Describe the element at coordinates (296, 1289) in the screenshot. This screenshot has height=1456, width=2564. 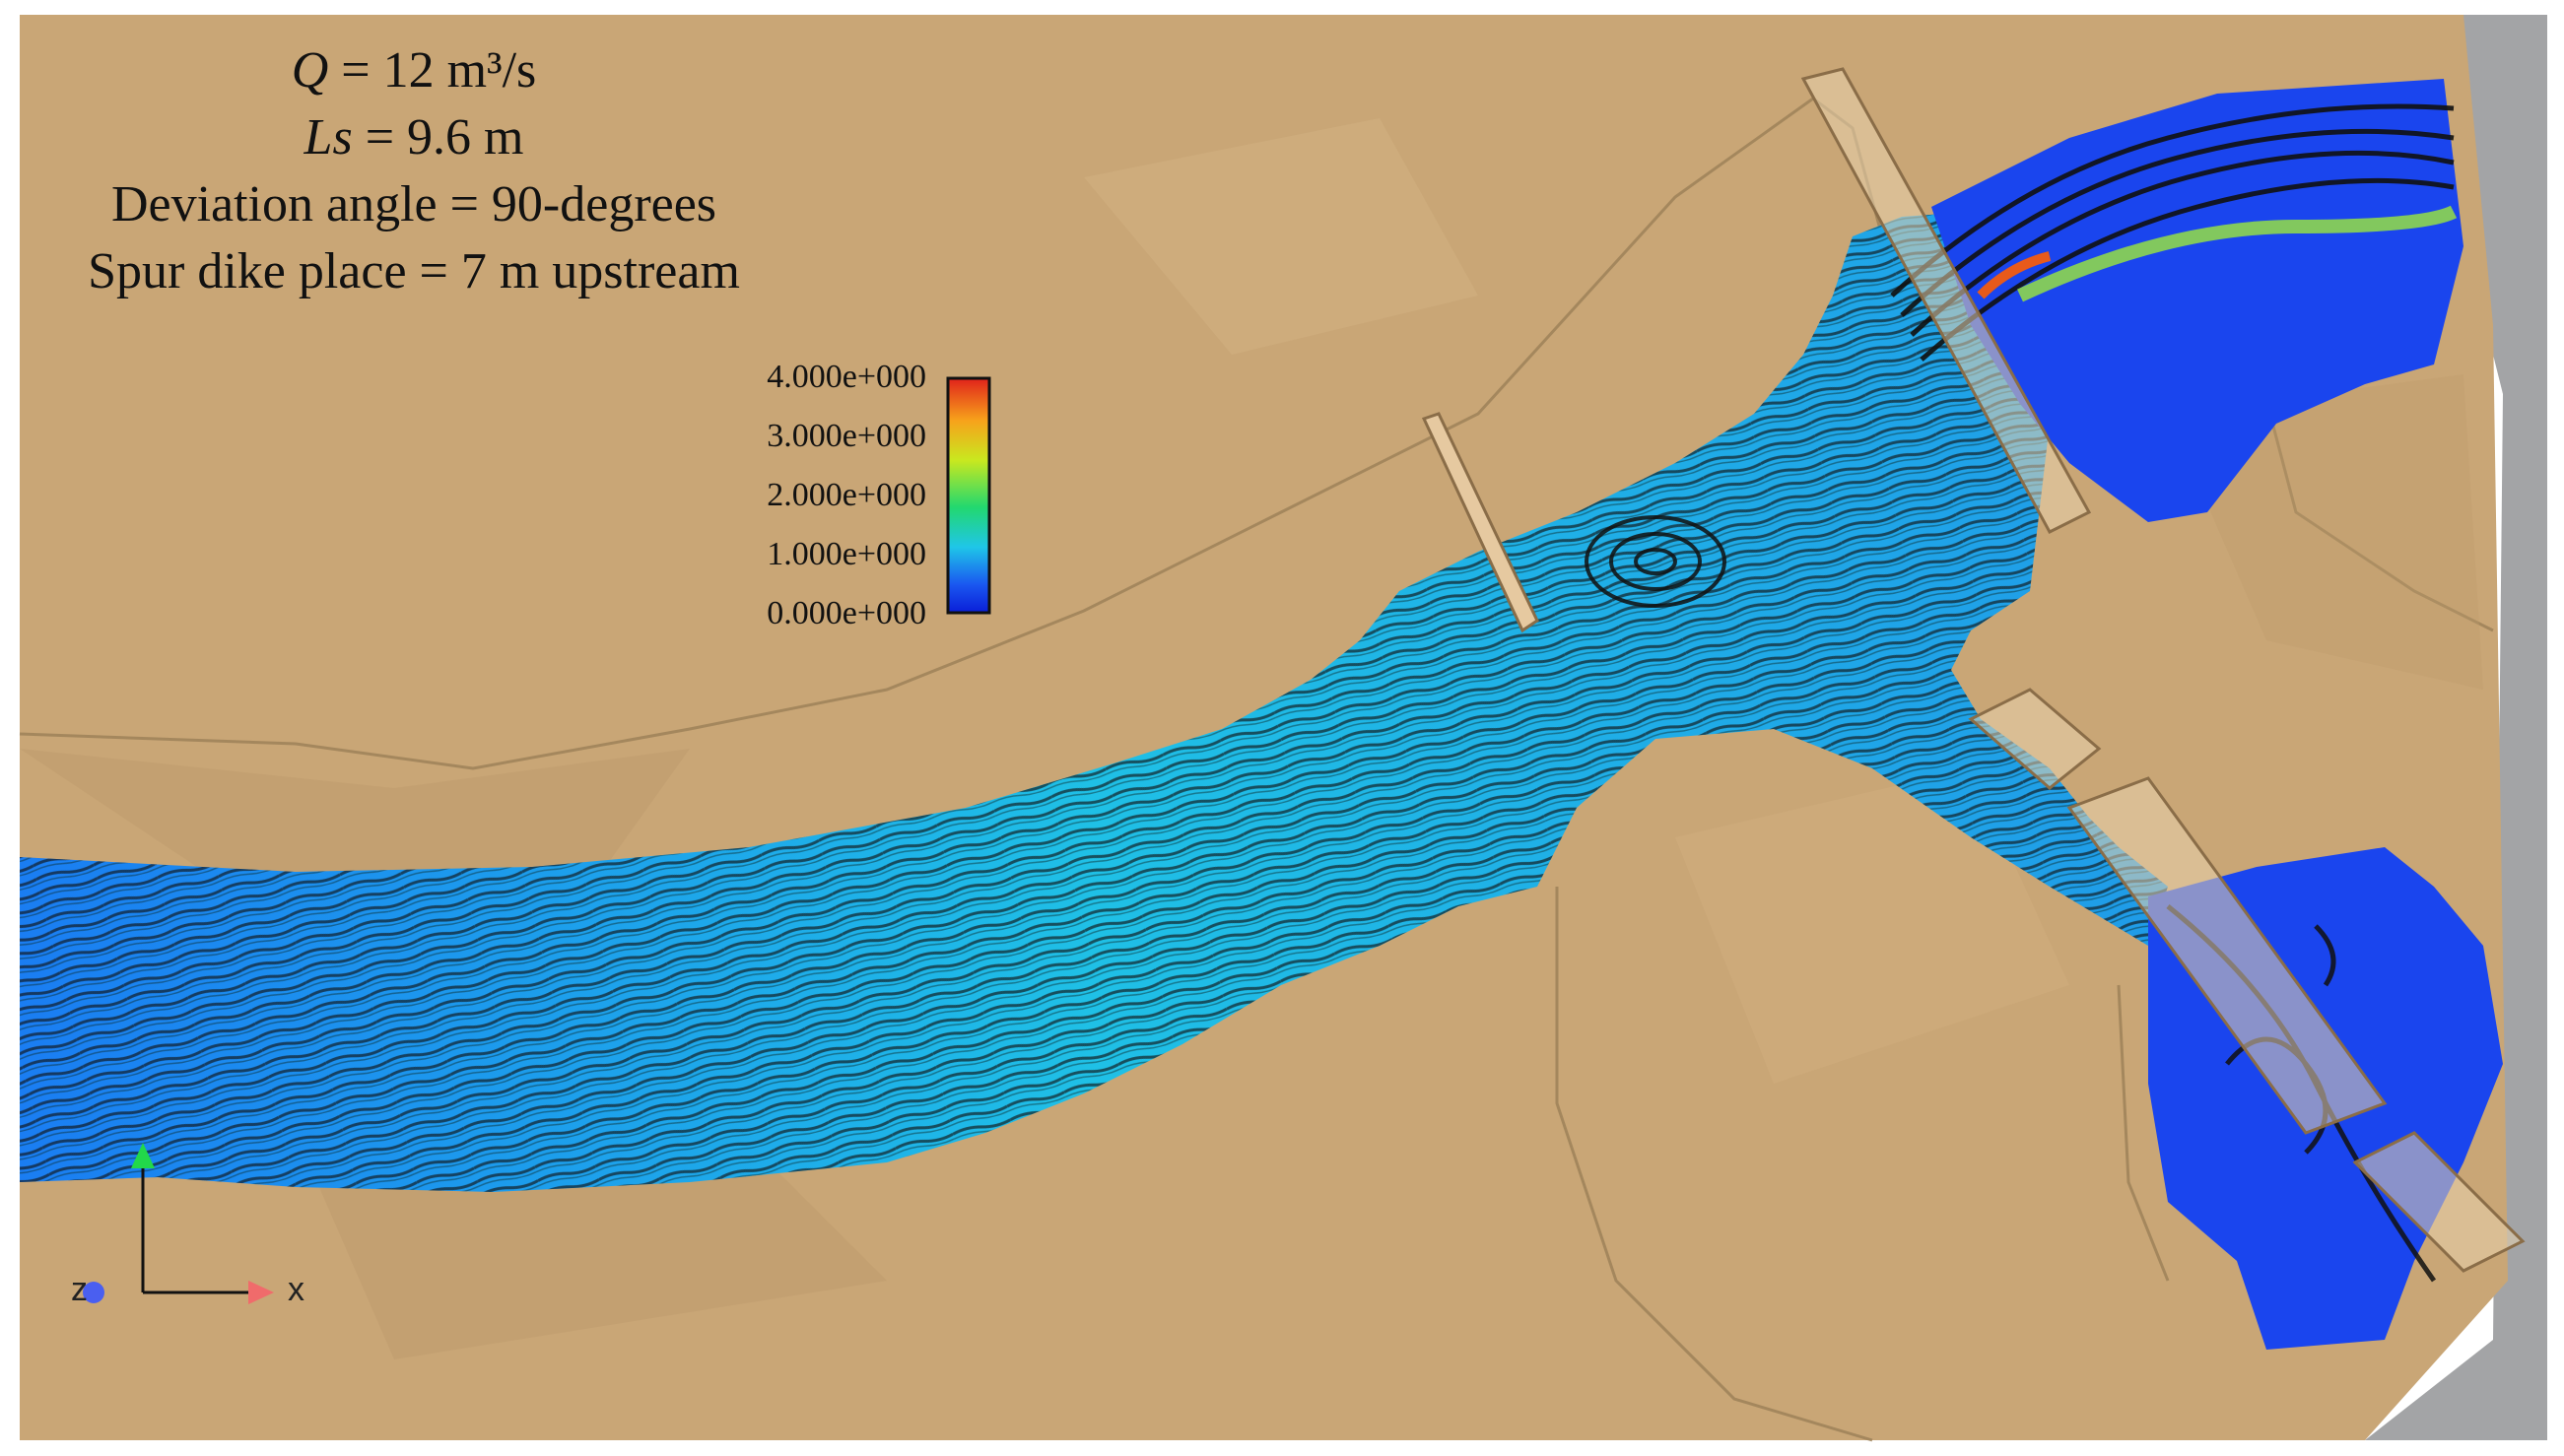
I see `x-axis-label: x` at that location.